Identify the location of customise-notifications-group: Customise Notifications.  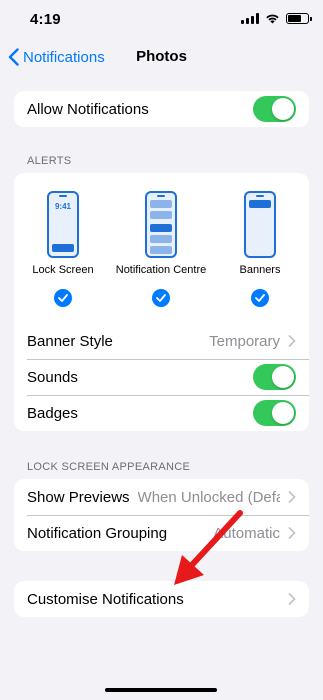
(161, 599).